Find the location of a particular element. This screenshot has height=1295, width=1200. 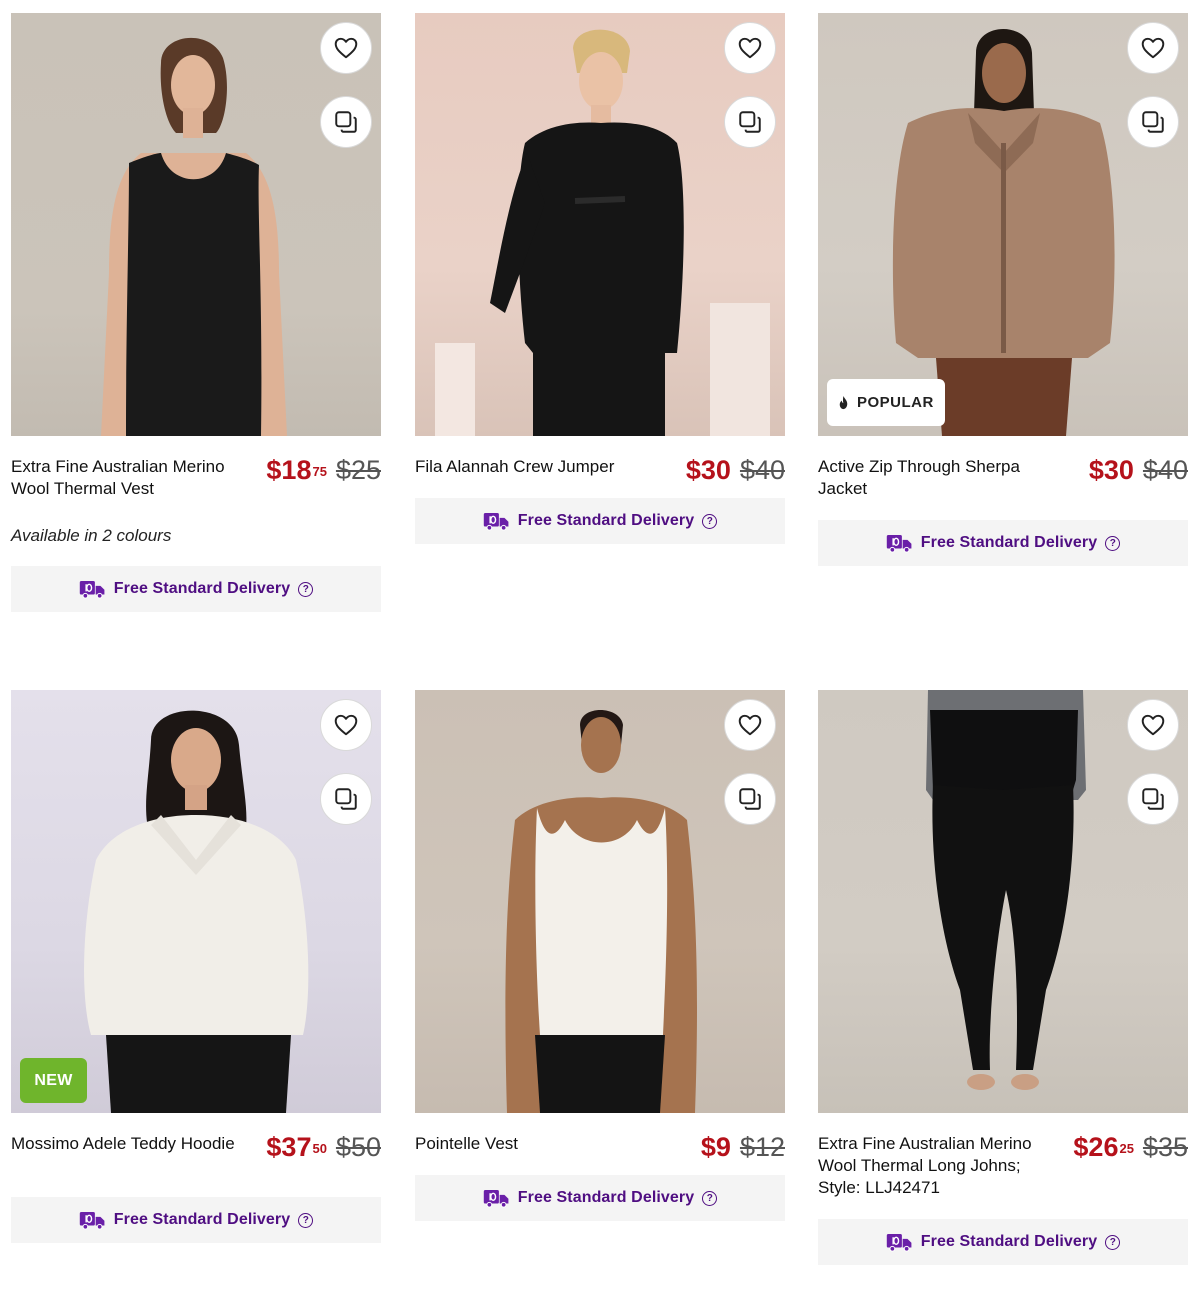

sale-price: $3750 is located at coordinates (296, 1147).